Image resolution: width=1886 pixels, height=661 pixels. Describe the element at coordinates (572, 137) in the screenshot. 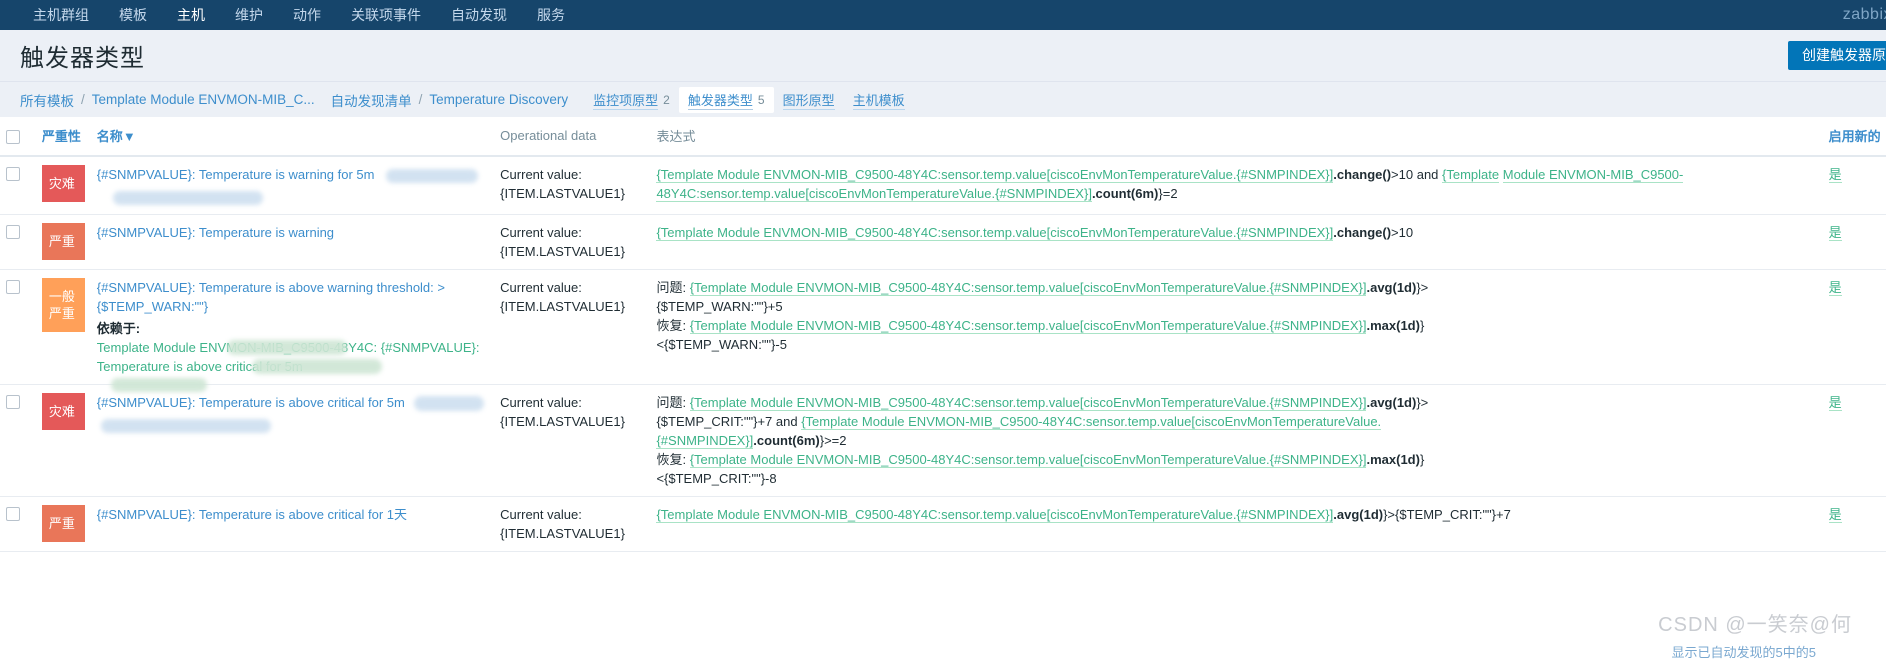

I see `header-operational-data: Operational data` at that location.